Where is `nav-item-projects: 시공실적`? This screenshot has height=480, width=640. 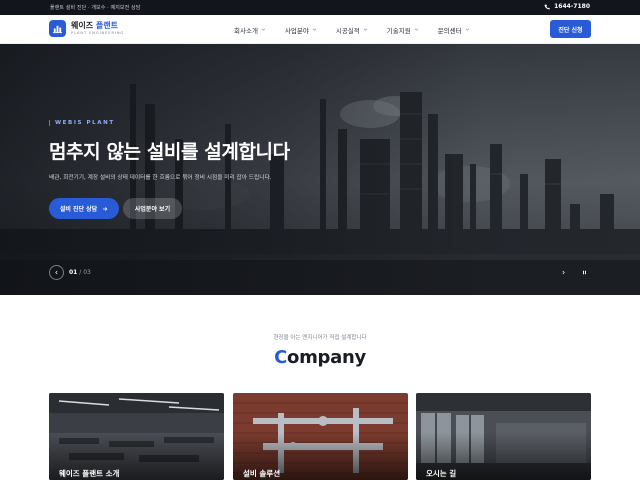
nav-item-projects: 시공실적 is located at coordinates (352, 30).